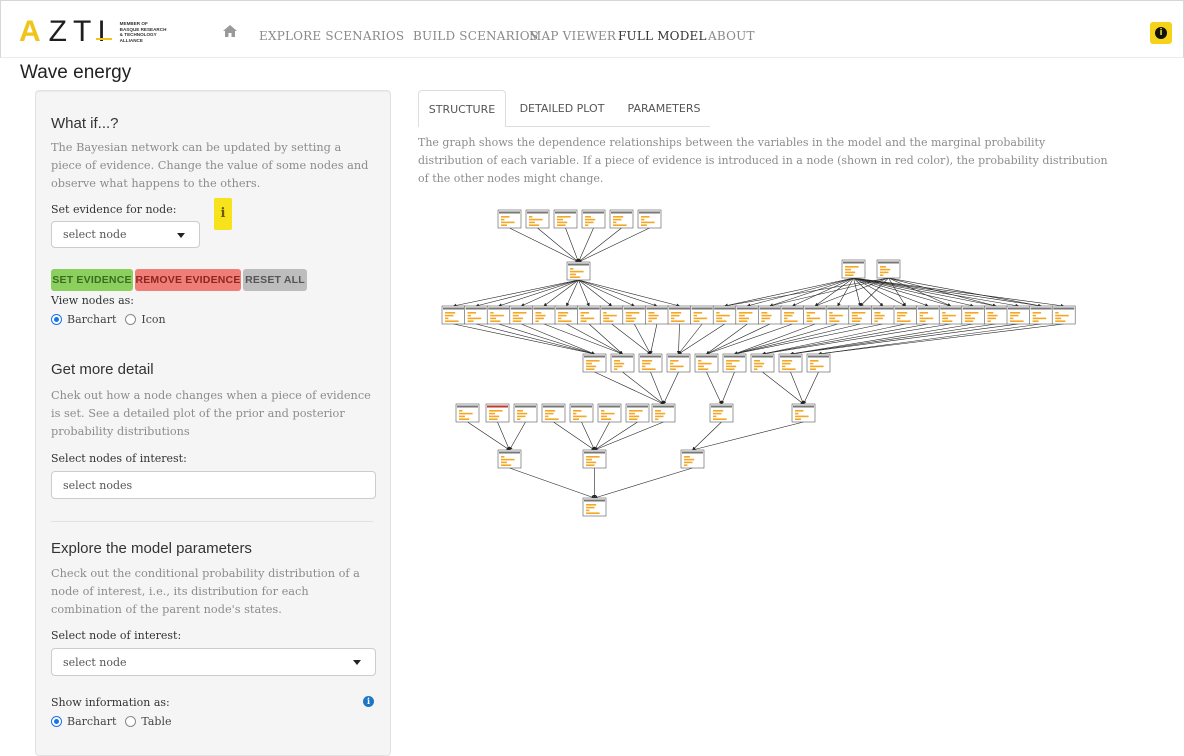  What do you see at coordinates (95, 234) in the screenshot?
I see `evidence-node-select-value: select node` at bounding box center [95, 234].